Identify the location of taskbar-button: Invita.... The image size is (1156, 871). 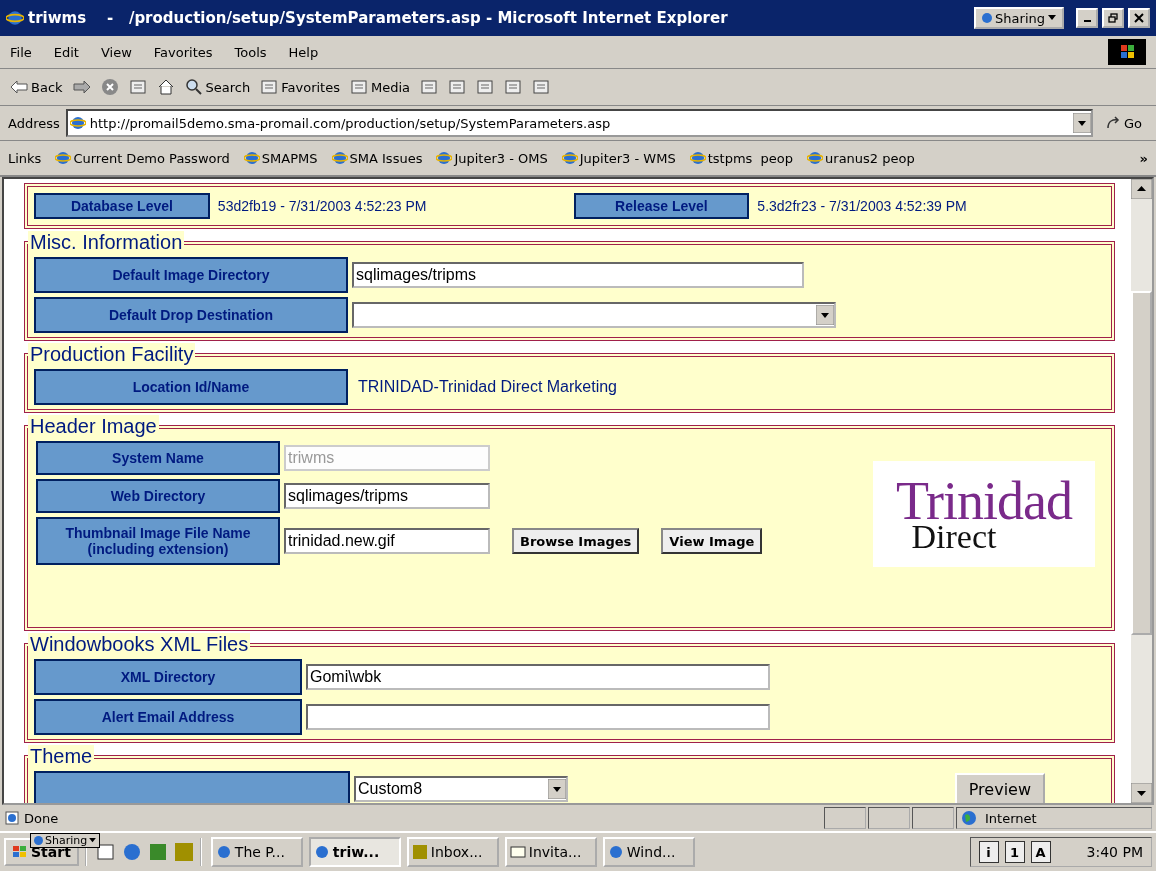
(550, 852).